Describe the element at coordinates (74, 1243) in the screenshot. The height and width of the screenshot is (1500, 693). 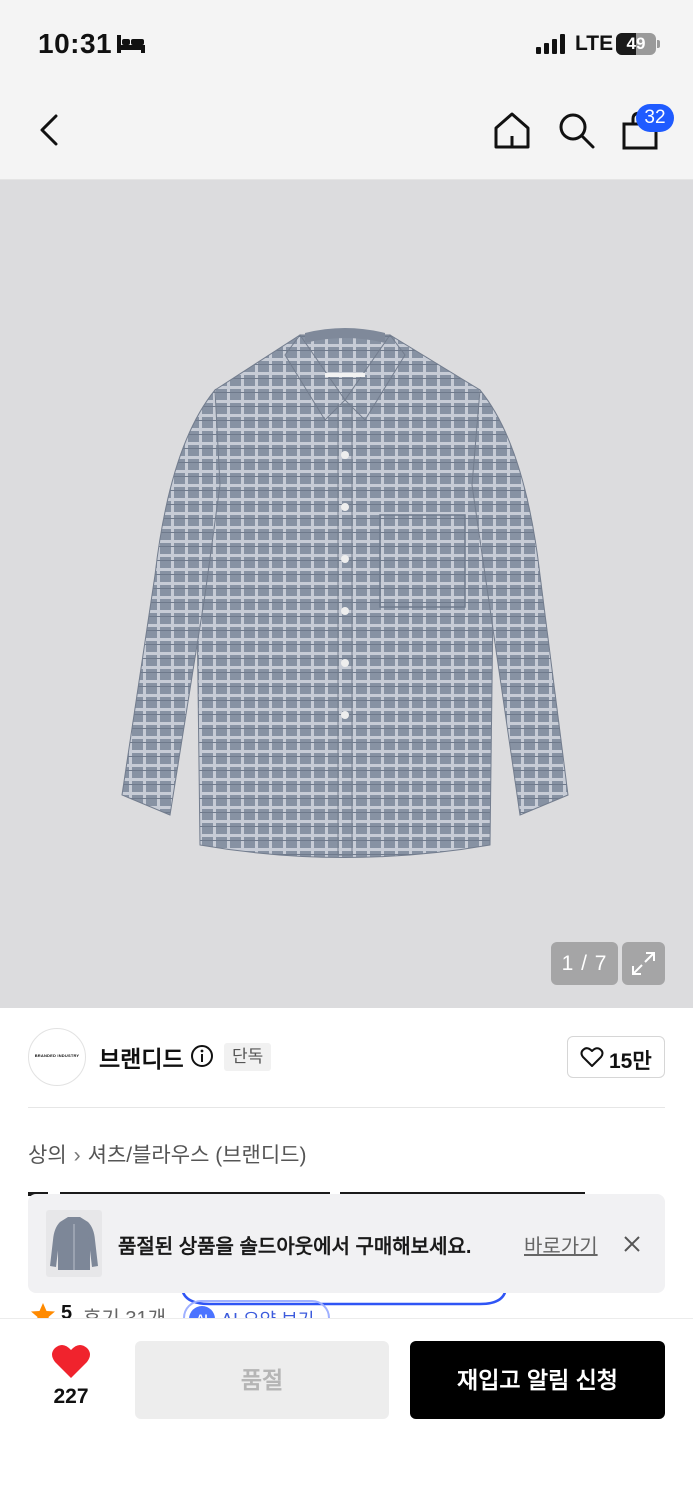
I see `toast-product-thumbnail` at that location.